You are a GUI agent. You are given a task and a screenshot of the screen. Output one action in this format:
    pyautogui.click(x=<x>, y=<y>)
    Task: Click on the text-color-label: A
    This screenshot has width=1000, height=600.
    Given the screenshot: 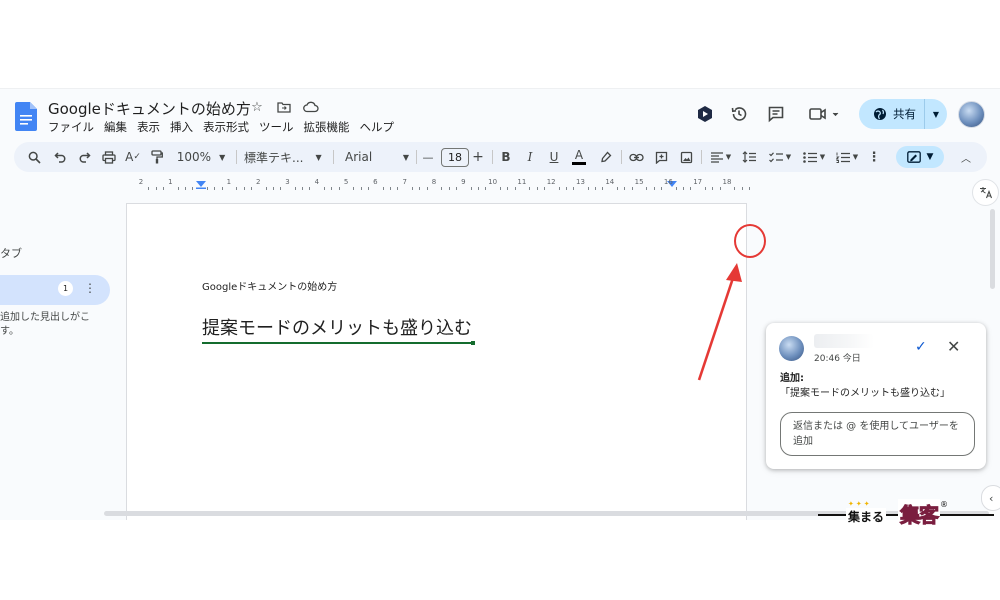 What is the action you would take?
    pyautogui.click(x=579, y=155)
    